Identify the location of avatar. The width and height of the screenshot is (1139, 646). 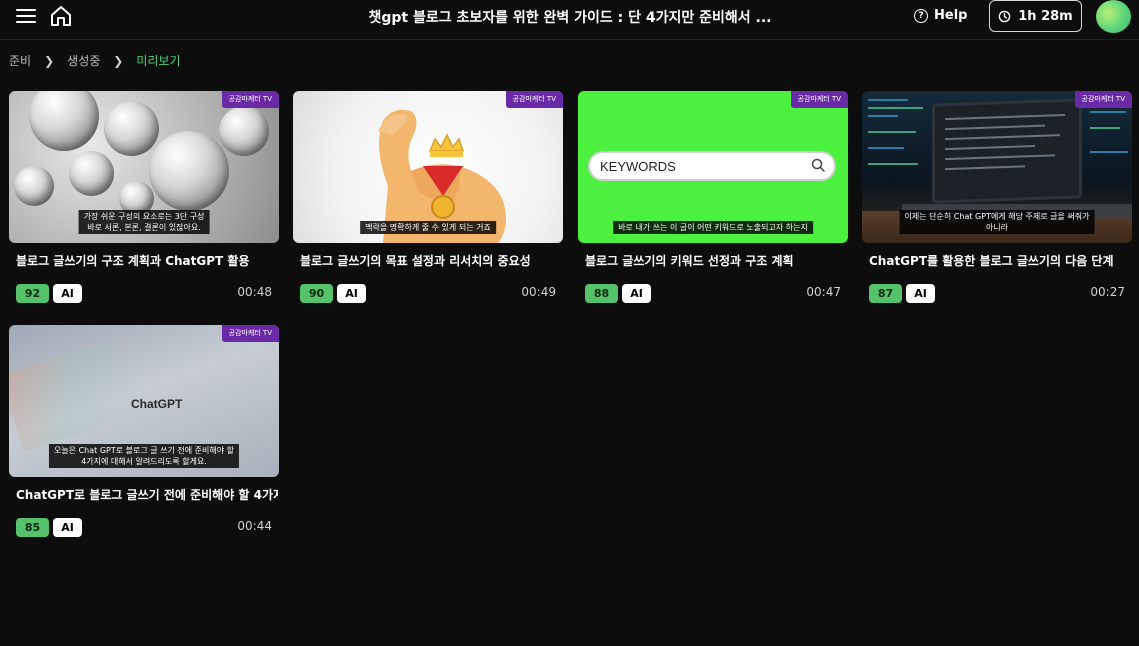
(1113, 16).